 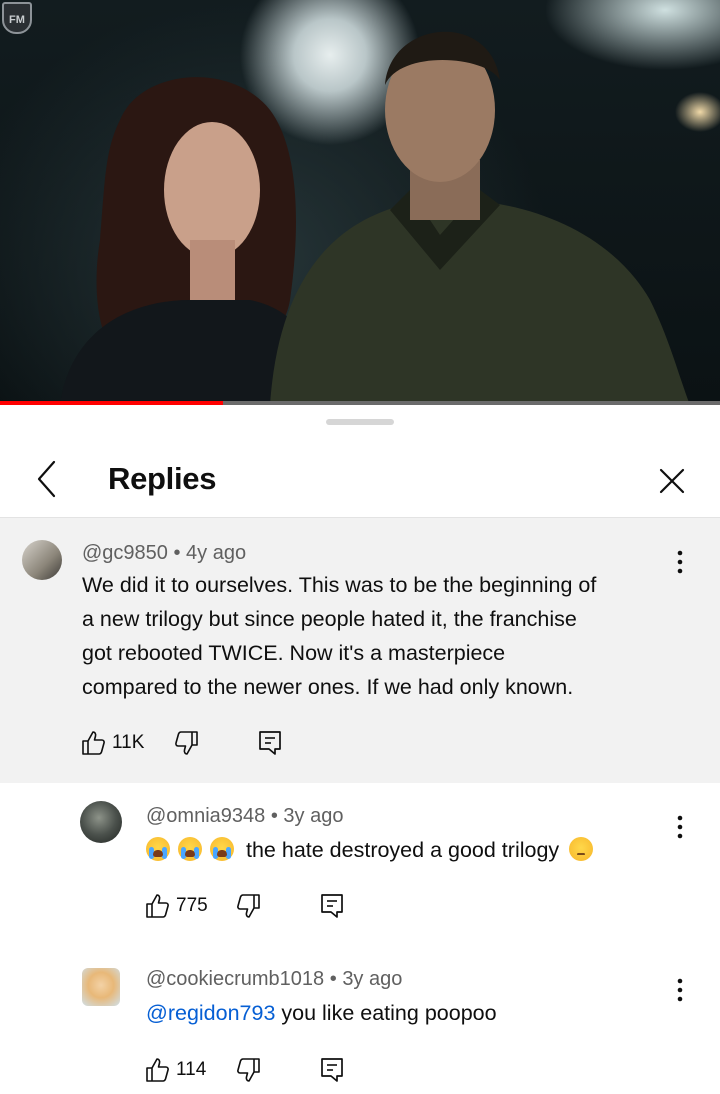 I want to click on back-button, so click(x=48, y=479).